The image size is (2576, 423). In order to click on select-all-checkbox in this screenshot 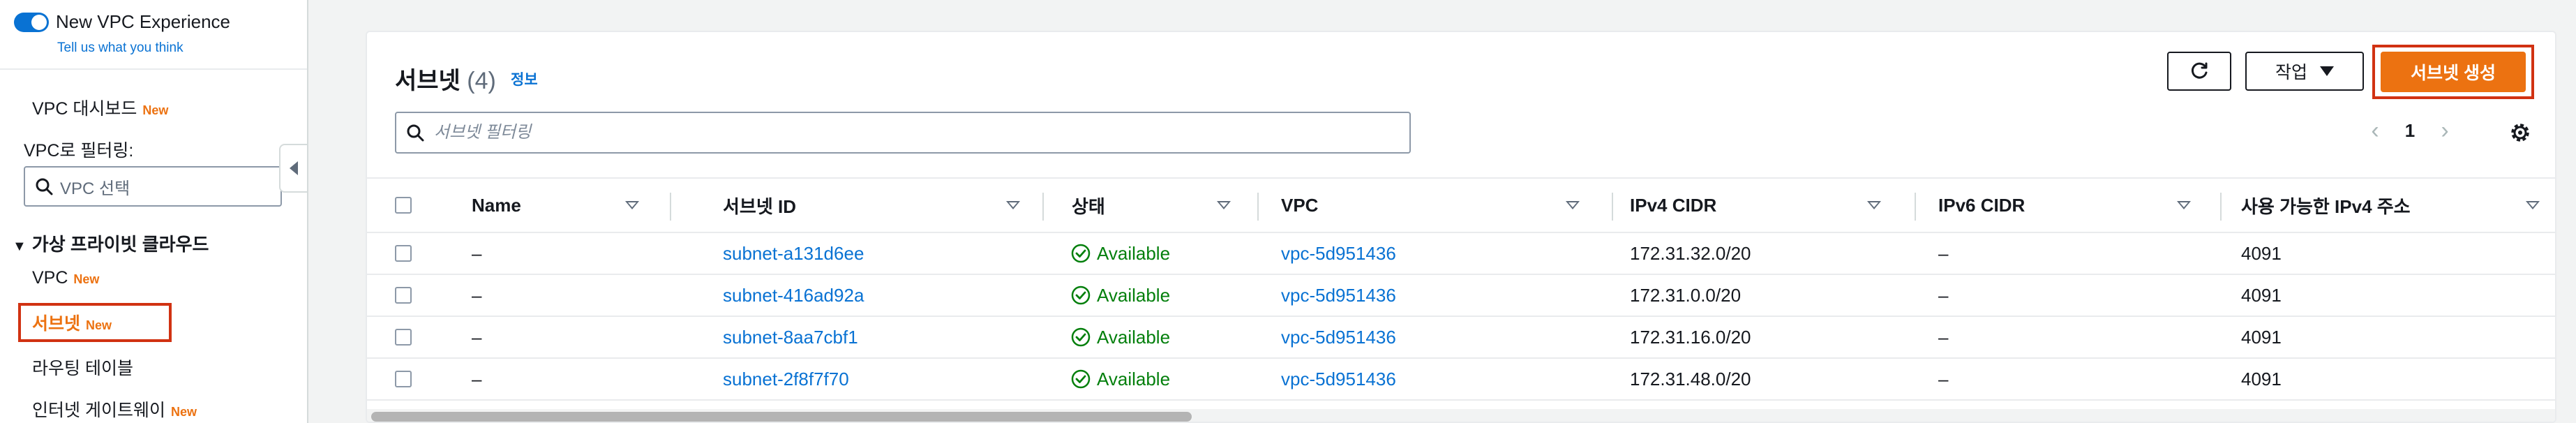, I will do `click(403, 205)`.